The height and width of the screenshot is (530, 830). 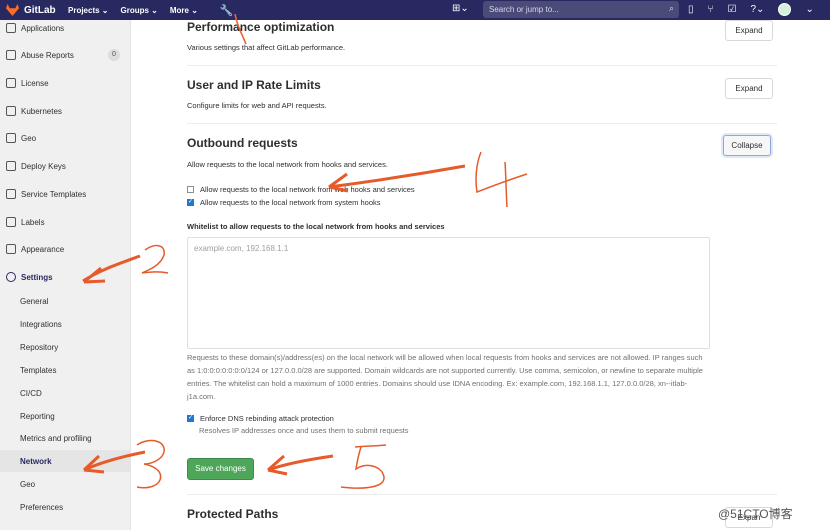 I want to click on search-icon: ⌕, so click(x=671, y=8).